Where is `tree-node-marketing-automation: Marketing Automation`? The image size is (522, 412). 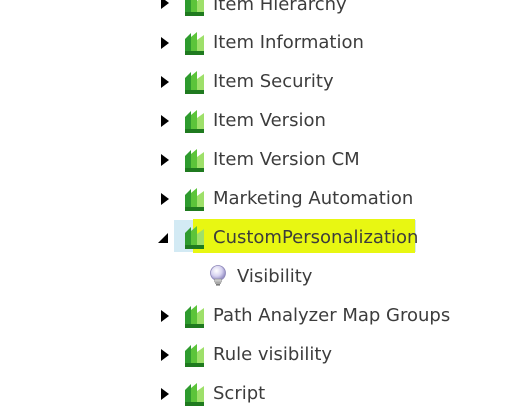 tree-node-marketing-automation: Marketing Automation is located at coordinates (261, 200).